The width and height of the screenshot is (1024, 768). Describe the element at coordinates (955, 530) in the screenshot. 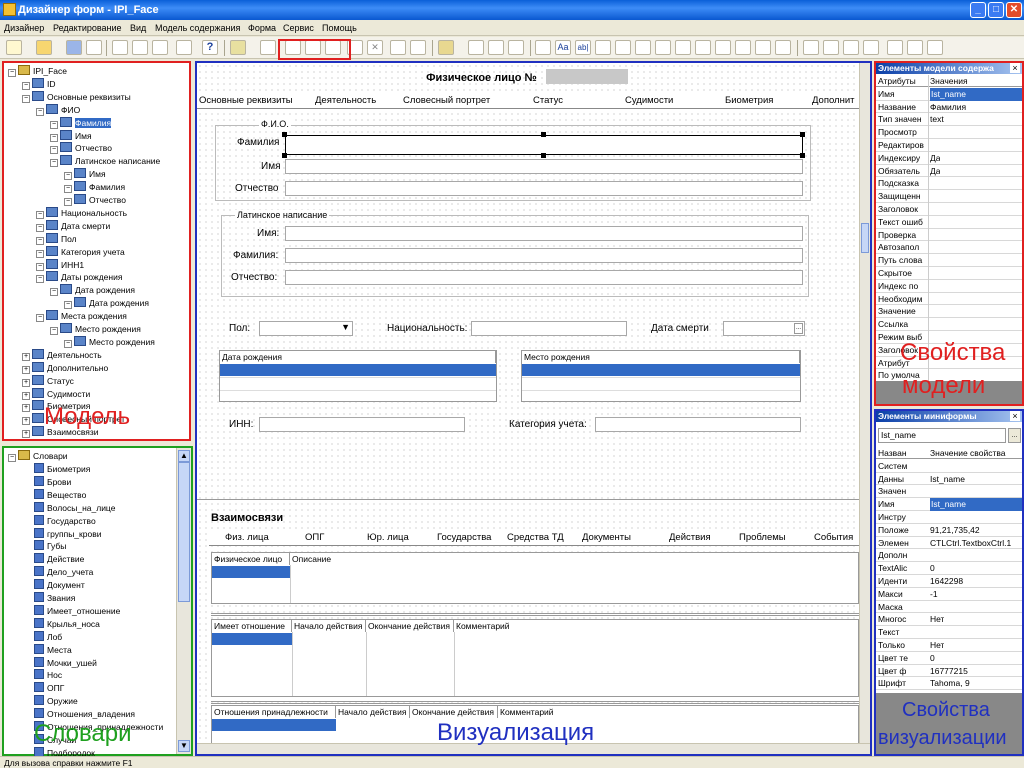

I see `property-value: 91,21,735,42` at that location.